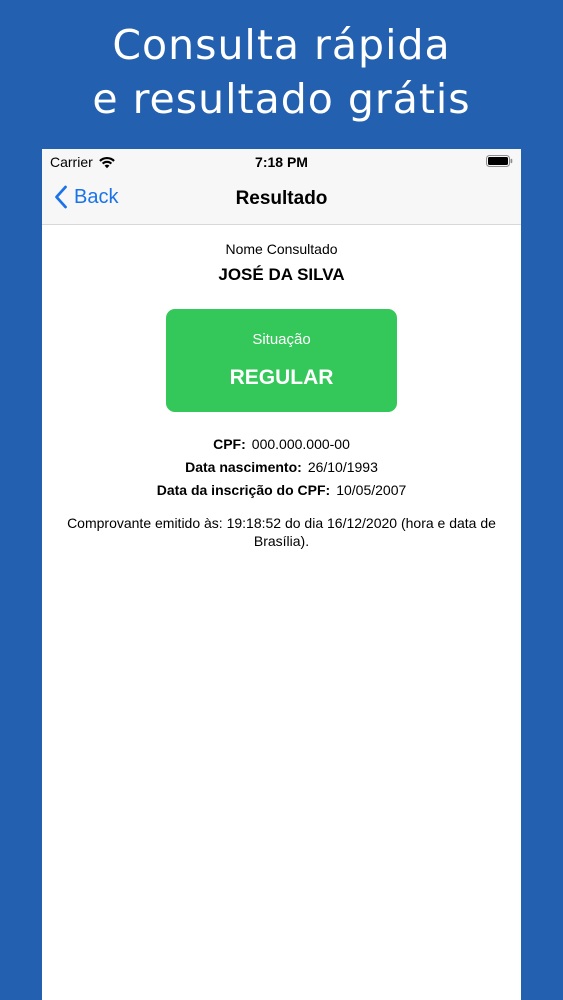 The width and height of the screenshot is (563, 1000). Describe the element at coordinates (243, 467) in the screenshot. I see `birth-date-label: Data nascimento:` at that location.